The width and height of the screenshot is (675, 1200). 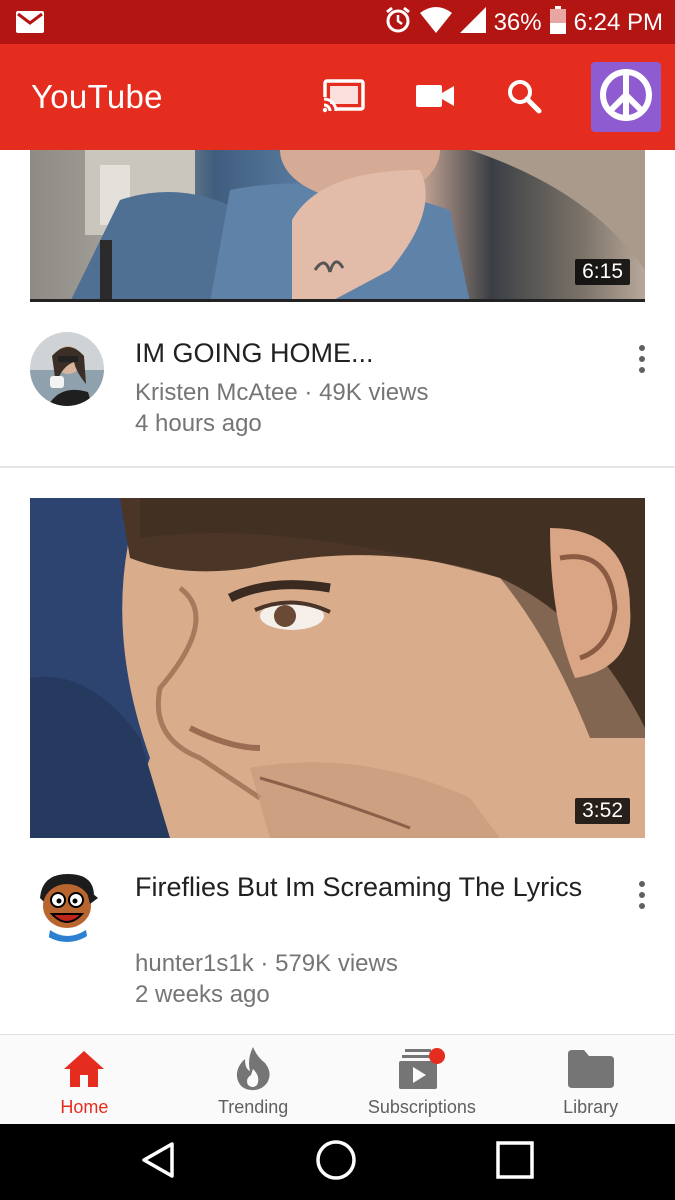 I want to click on video-duration: 6:15, so click(x=602, y=272).